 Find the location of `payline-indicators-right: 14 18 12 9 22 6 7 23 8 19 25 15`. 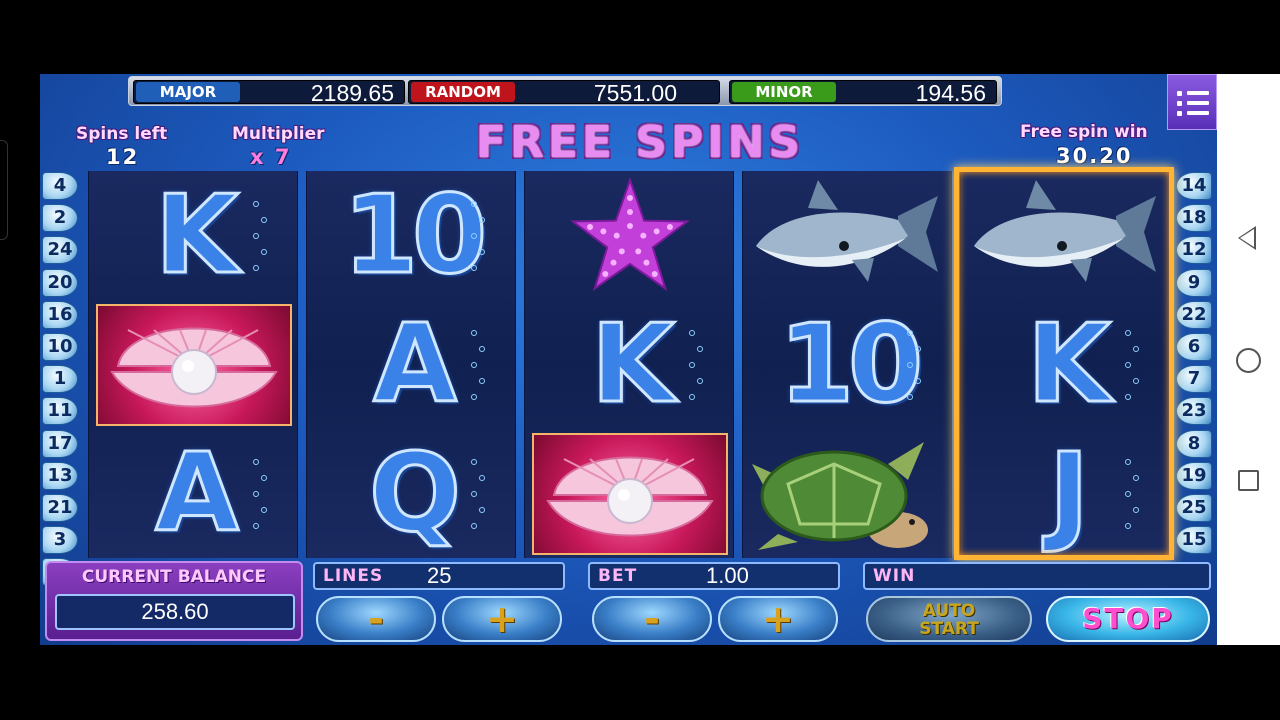

payline-indicators-right: 14 18 12 9 22 6 7 23 8 19 25 15 is located at coordinates (1196, 365).